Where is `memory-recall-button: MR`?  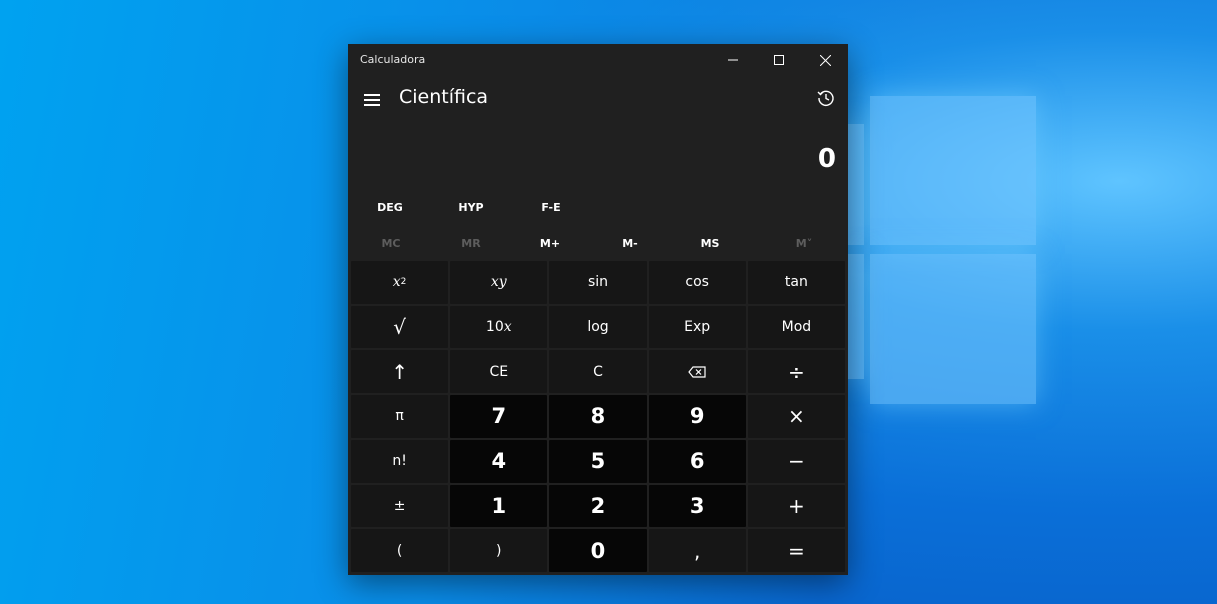 memory-recall-button: MR is located at coordinates (471, 243).